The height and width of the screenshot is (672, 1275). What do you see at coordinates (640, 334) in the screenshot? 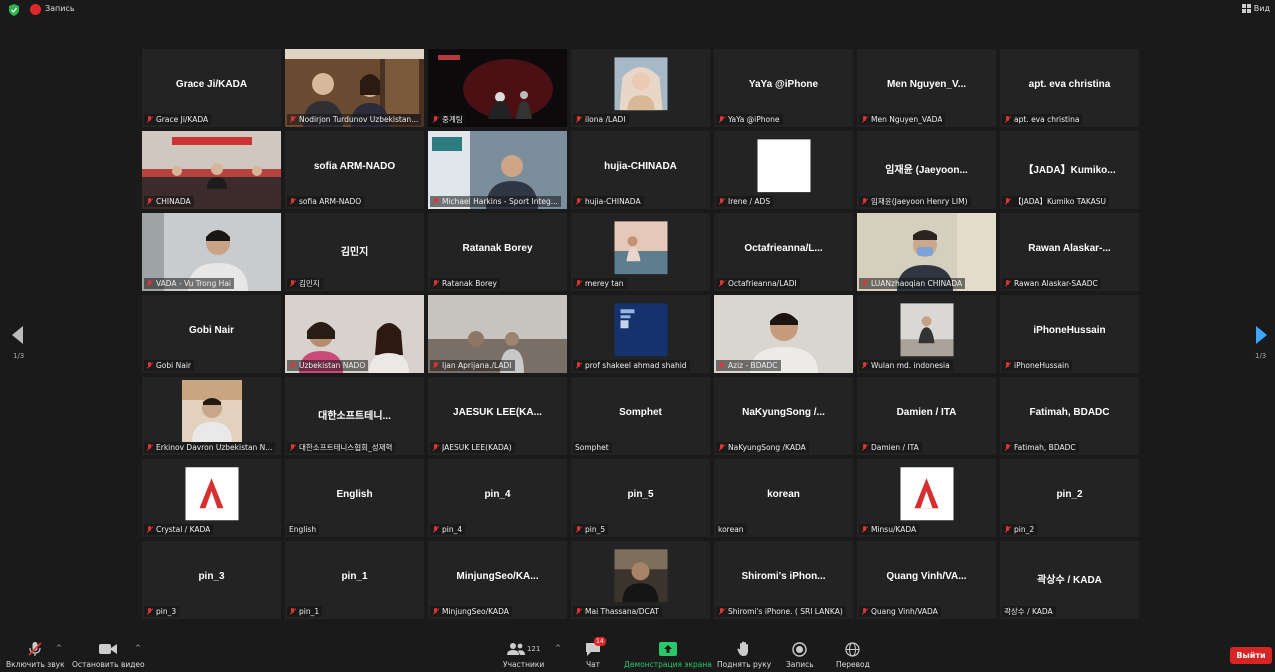
I see `participant-tile: prof shakeel ahmad shahid` at bounding box center [640, 334].